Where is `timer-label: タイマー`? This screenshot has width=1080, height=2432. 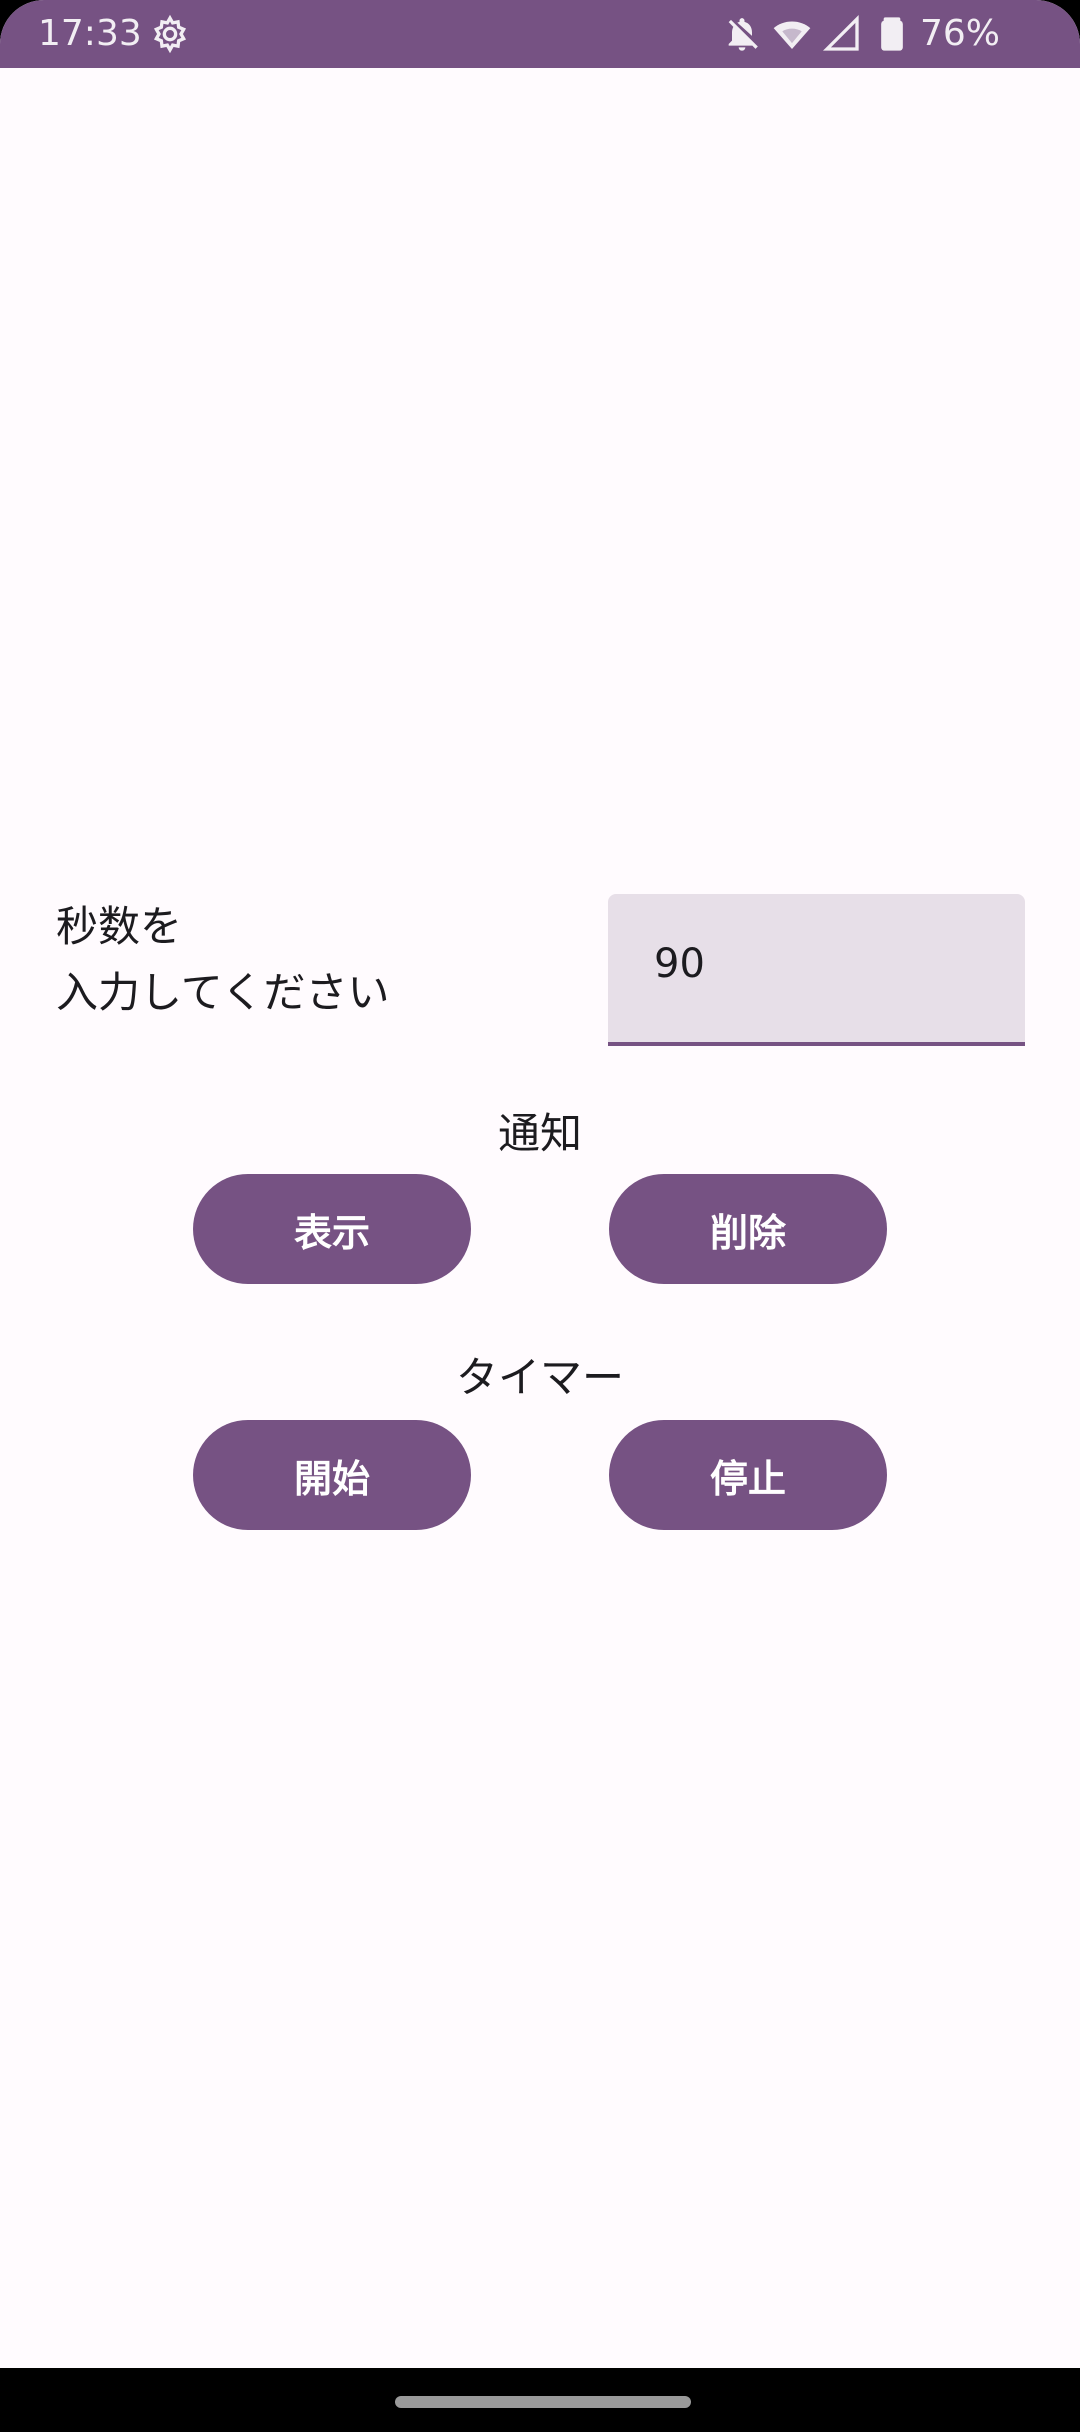 timer-label: タイマー is located at coordinates (539, 1377).